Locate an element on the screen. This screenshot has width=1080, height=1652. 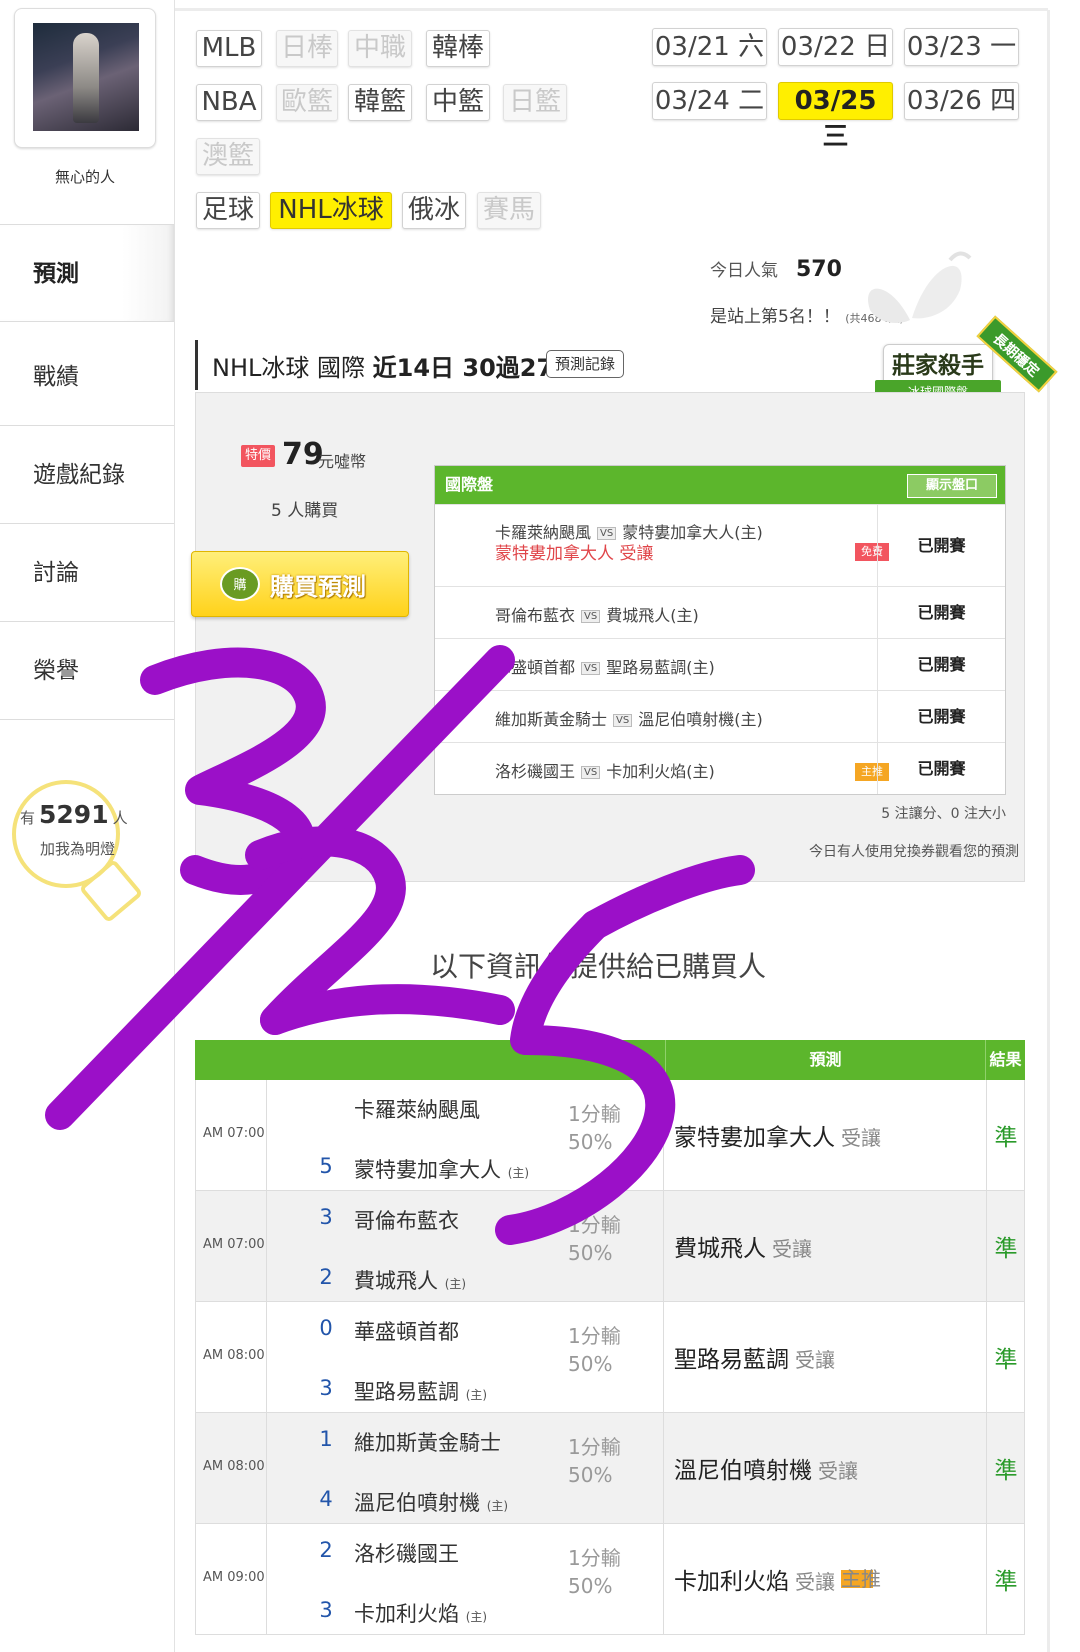
away-team: 卡羅萊納颶風 is located at coordinates (417, 1110).